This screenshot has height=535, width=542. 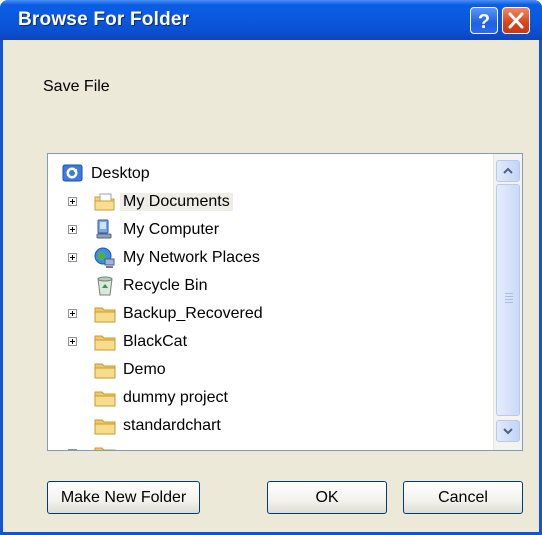 I want to click on tree-item-label: dummy project, so click(x=175, y=397).